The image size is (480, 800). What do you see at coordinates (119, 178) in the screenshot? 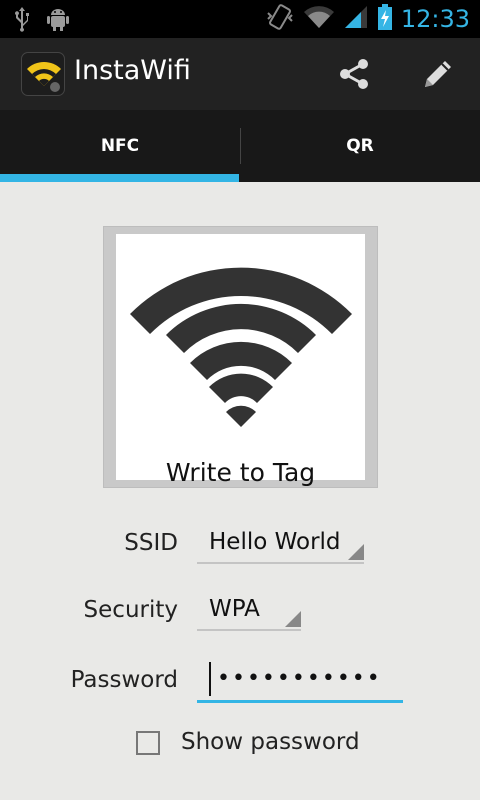
I see `tab-selected-indicator` at bounding box center [119, 178].